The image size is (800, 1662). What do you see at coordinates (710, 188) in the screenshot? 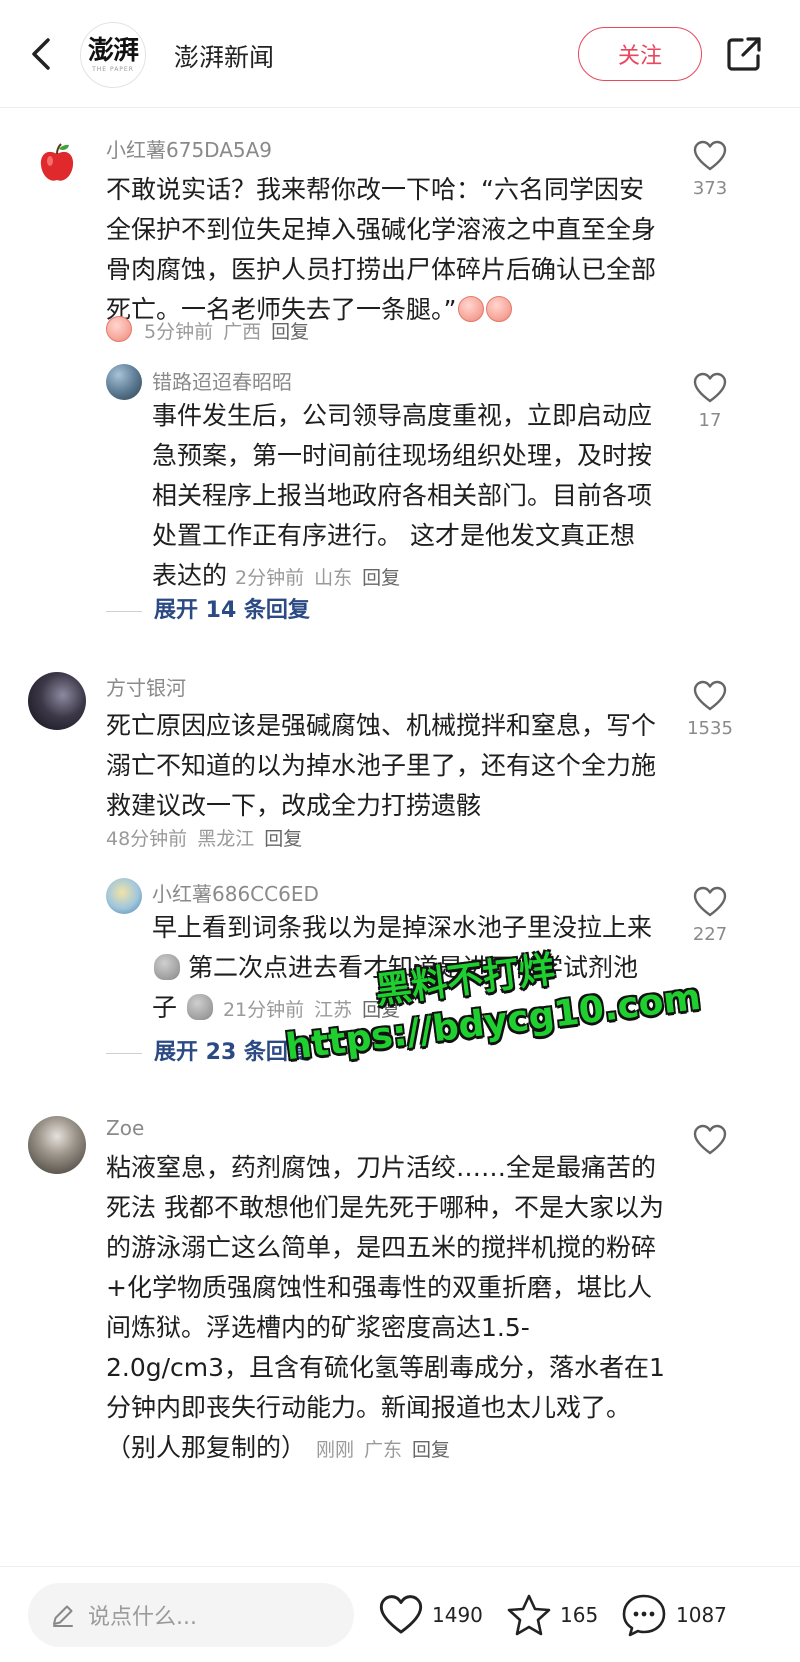
I see `like-count: 373` at bounding box center [710, 188].